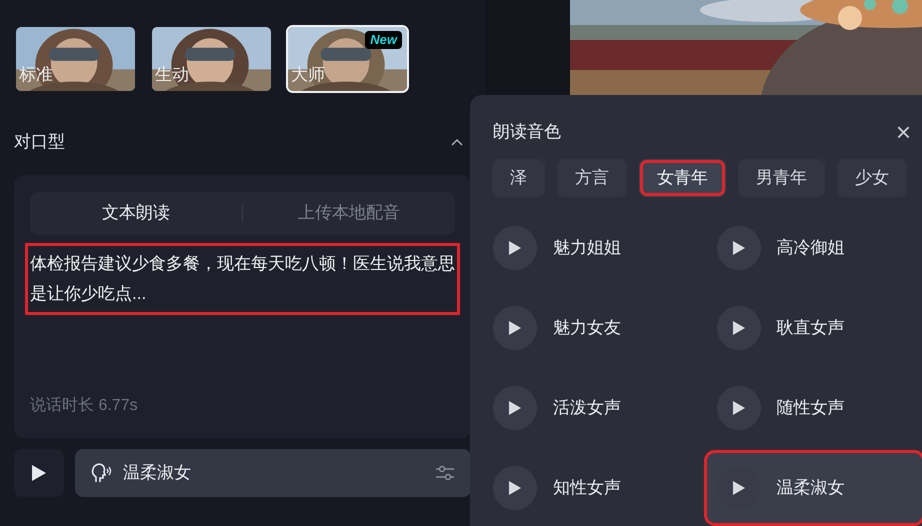 The height and width of the screenshot is (526, 922). What do you see at coordinates (810, 248) in the screenshot?
I see `voice-name: 高冷御姐` at bounding box center [810, 248].